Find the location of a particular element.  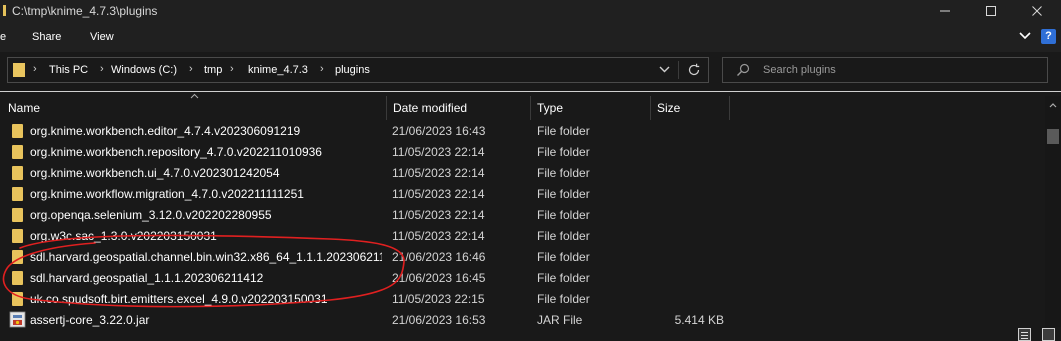

breadcrumb-plugins: plugins is located at coordinates (352, 70).